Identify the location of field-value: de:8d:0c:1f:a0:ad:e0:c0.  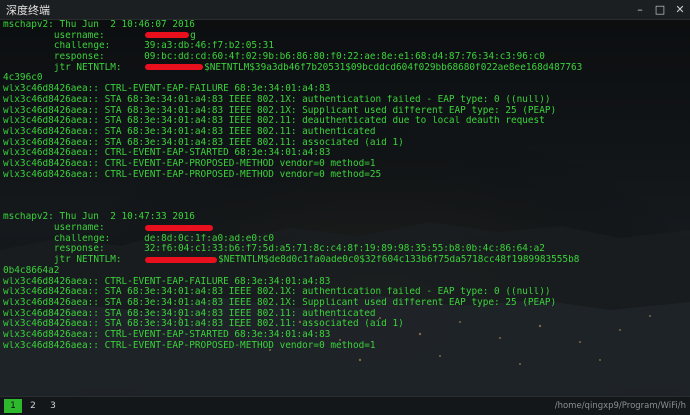
(209, 238).